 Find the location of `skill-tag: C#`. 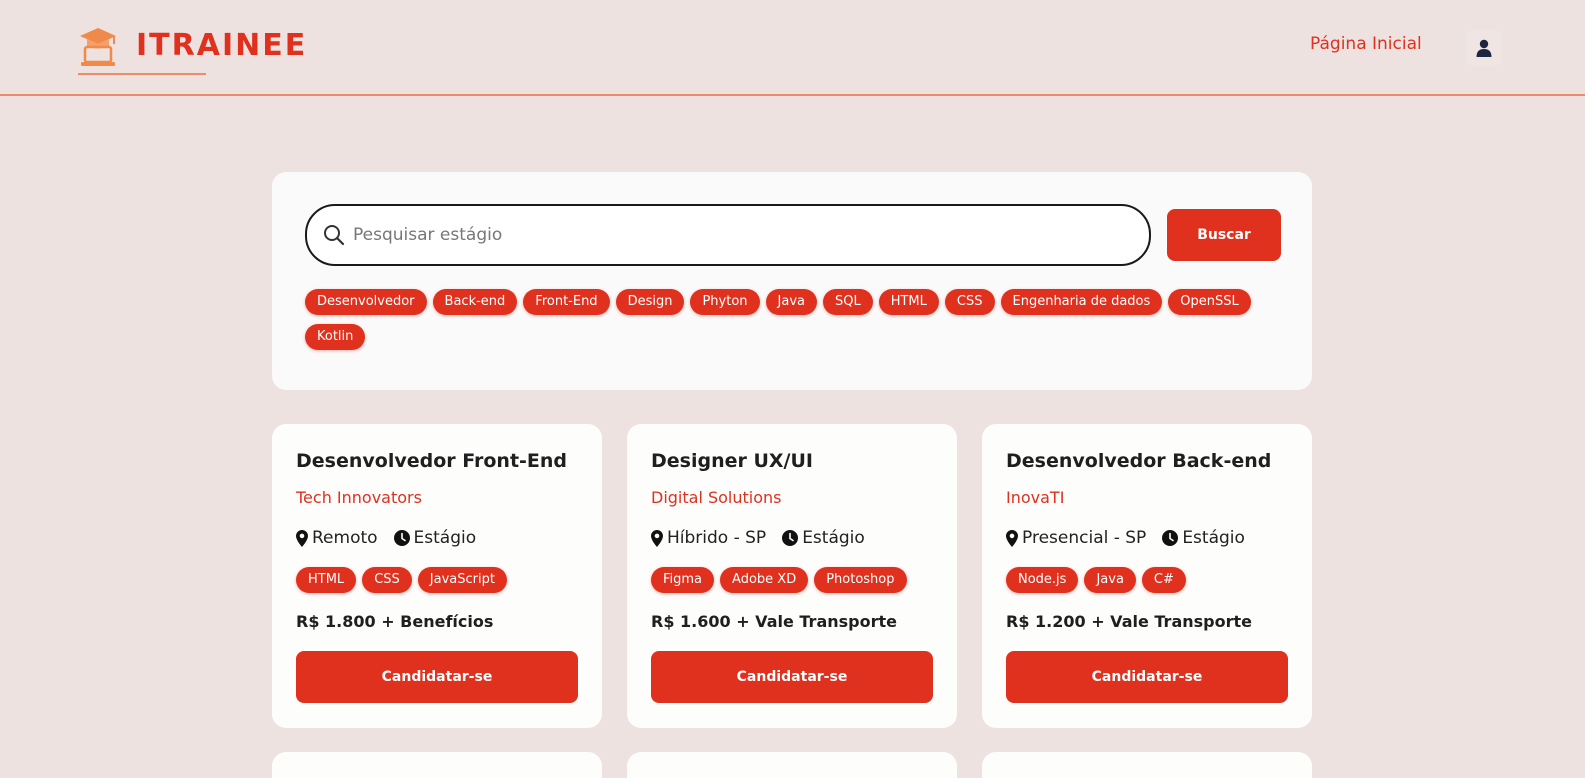

skill-tag: C# is located at coordinates (1163, 580).